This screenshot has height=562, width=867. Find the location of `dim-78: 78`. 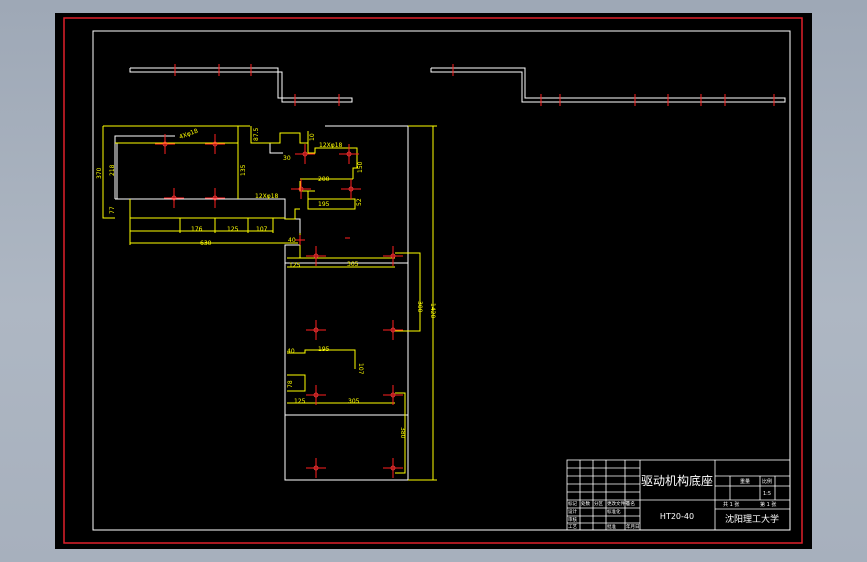

dim-78: 78 is located at coordinates (290, 384).